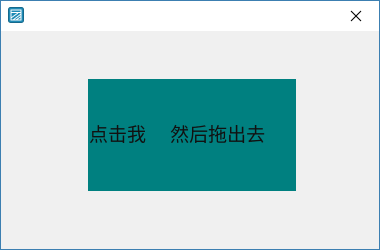 The image size is (380, 250). I want to click on close-button, so click(356, 16).